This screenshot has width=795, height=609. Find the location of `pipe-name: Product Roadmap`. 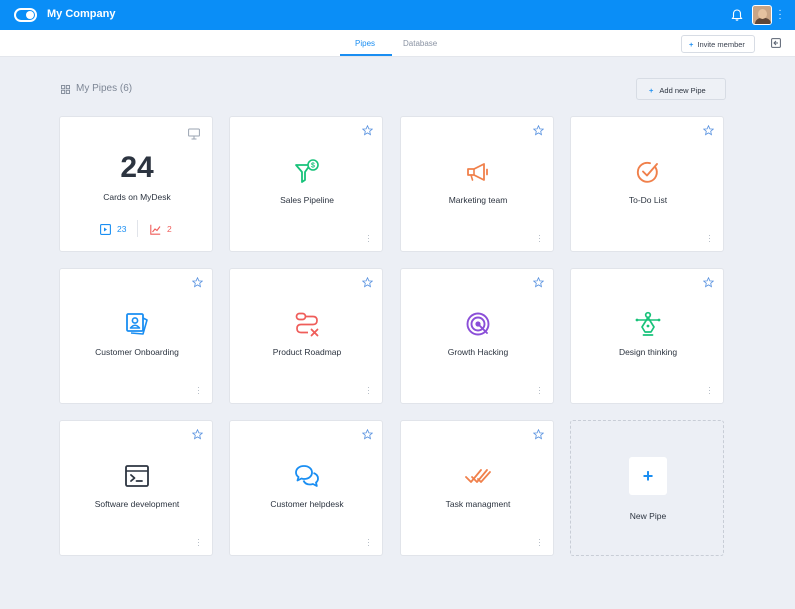

pipe-name: Product Roadmap is located at coordinates (307, 352).